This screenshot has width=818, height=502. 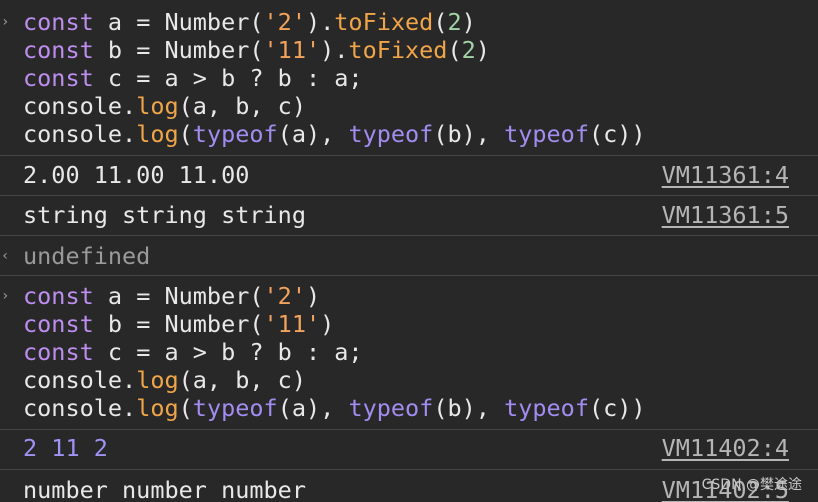 What do you see at coordinates (136, 175) in the screenshot?
I see `output-text: 2.00 11.00 11.00` at bounding box center [136, 175].